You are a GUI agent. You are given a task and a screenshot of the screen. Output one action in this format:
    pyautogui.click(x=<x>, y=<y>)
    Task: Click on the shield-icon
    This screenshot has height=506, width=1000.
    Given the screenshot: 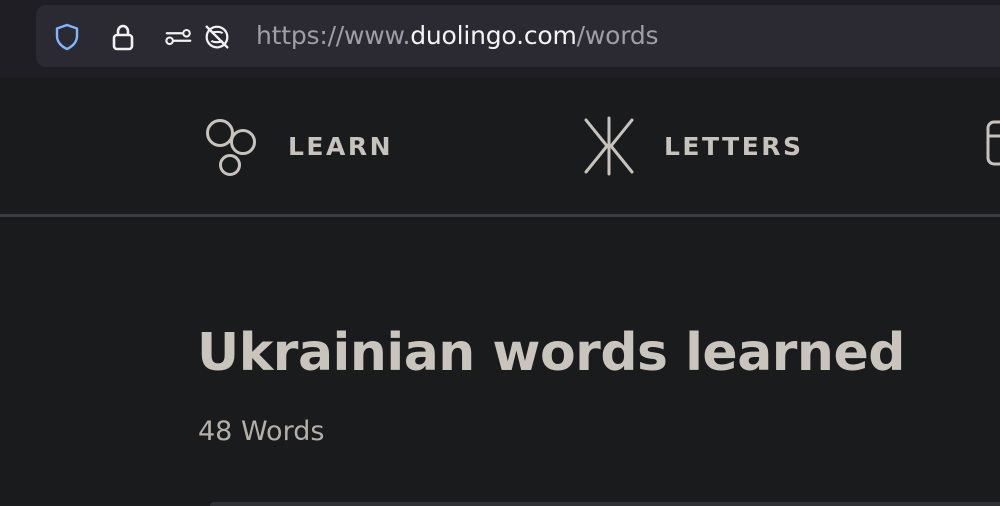 What is the action you would take?
    pyautogui.click(x=67, y=37)
    